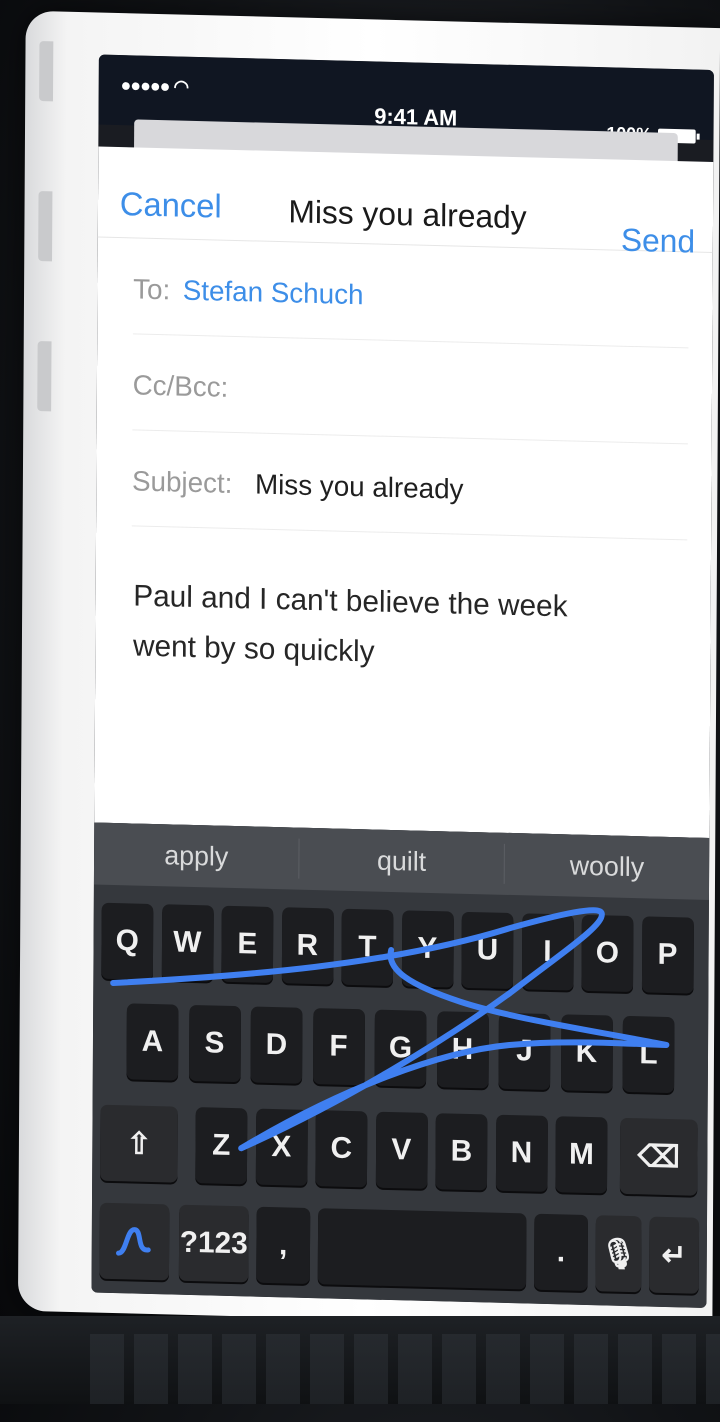 The width and height of the screenshot is (720, 1422). I want to click on key-r: R, so click(307, 946).